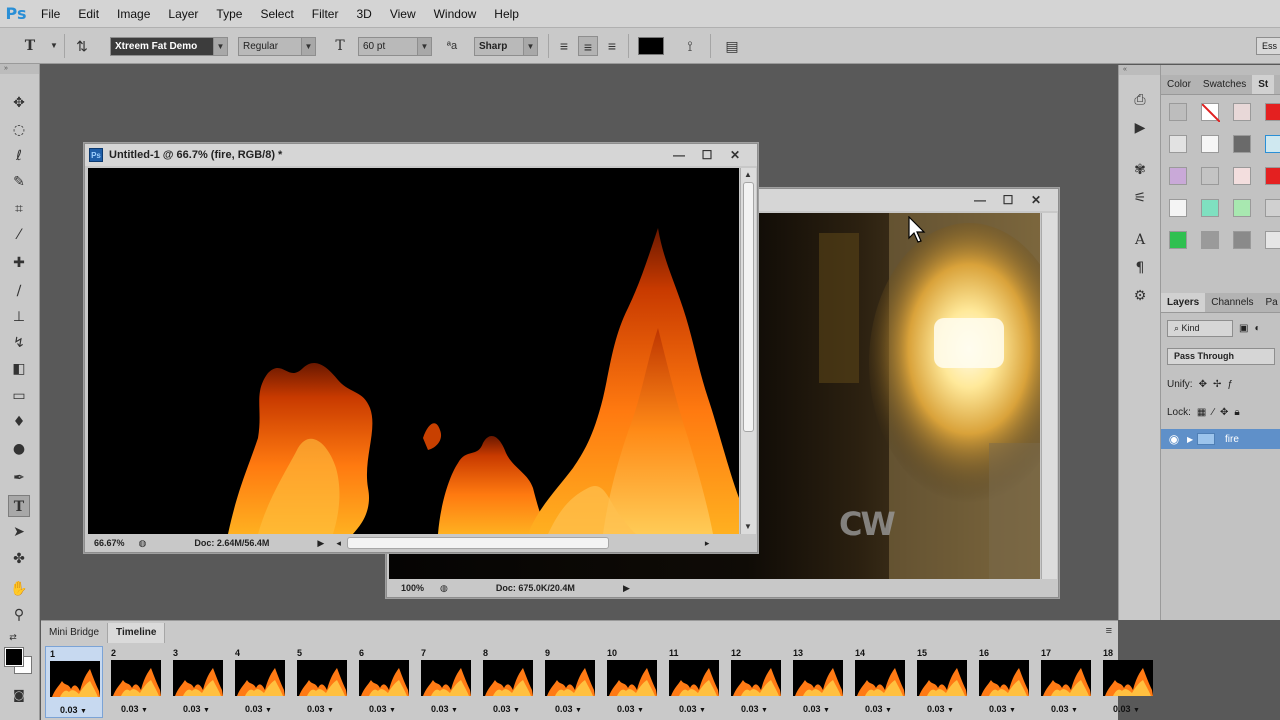 The image size is (1280, 720). I want to click on image-filter-icon: ▣, so click(1243, 328).